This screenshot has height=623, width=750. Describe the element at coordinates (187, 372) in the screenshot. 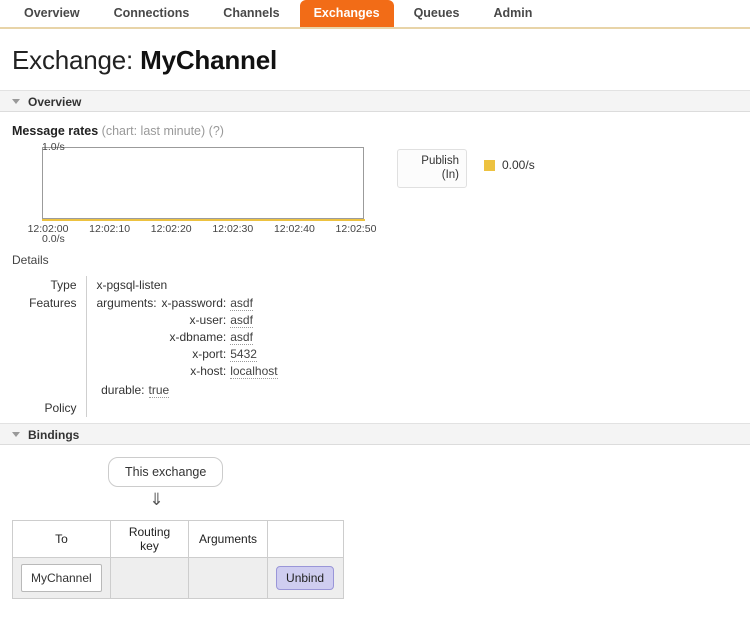

I see `argument-row: x-host: localhost` at that location.